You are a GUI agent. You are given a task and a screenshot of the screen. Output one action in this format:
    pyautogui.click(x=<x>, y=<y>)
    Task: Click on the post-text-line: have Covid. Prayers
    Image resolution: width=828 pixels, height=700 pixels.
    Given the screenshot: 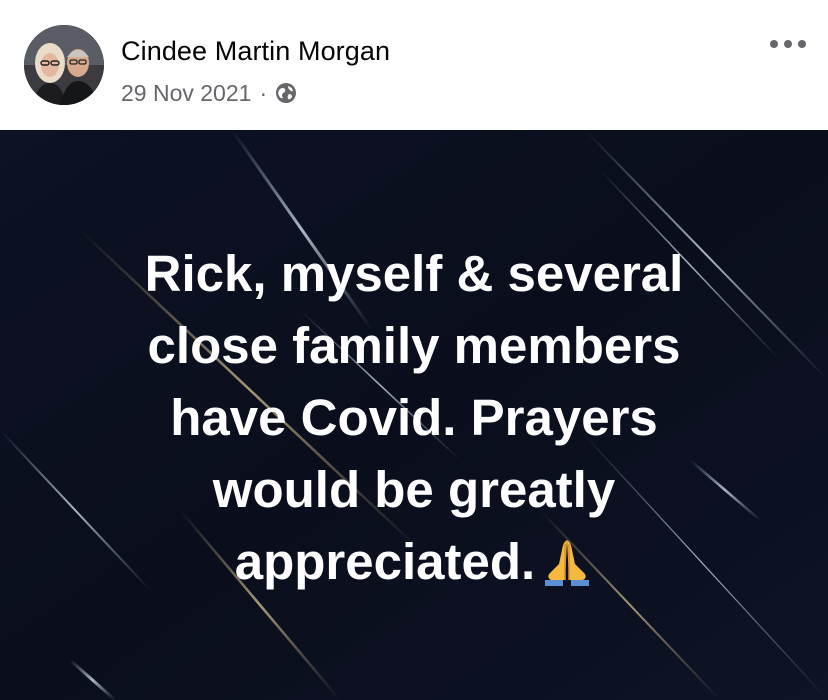 What is the action you would take?
    pyautogui.click(x=414, y=417)
    